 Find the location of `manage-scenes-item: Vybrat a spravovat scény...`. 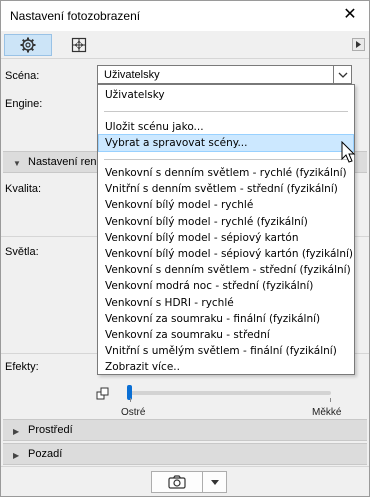

manage-scenes-item: Vybrat a spravovat scény... is located at coordinates (226, 143).